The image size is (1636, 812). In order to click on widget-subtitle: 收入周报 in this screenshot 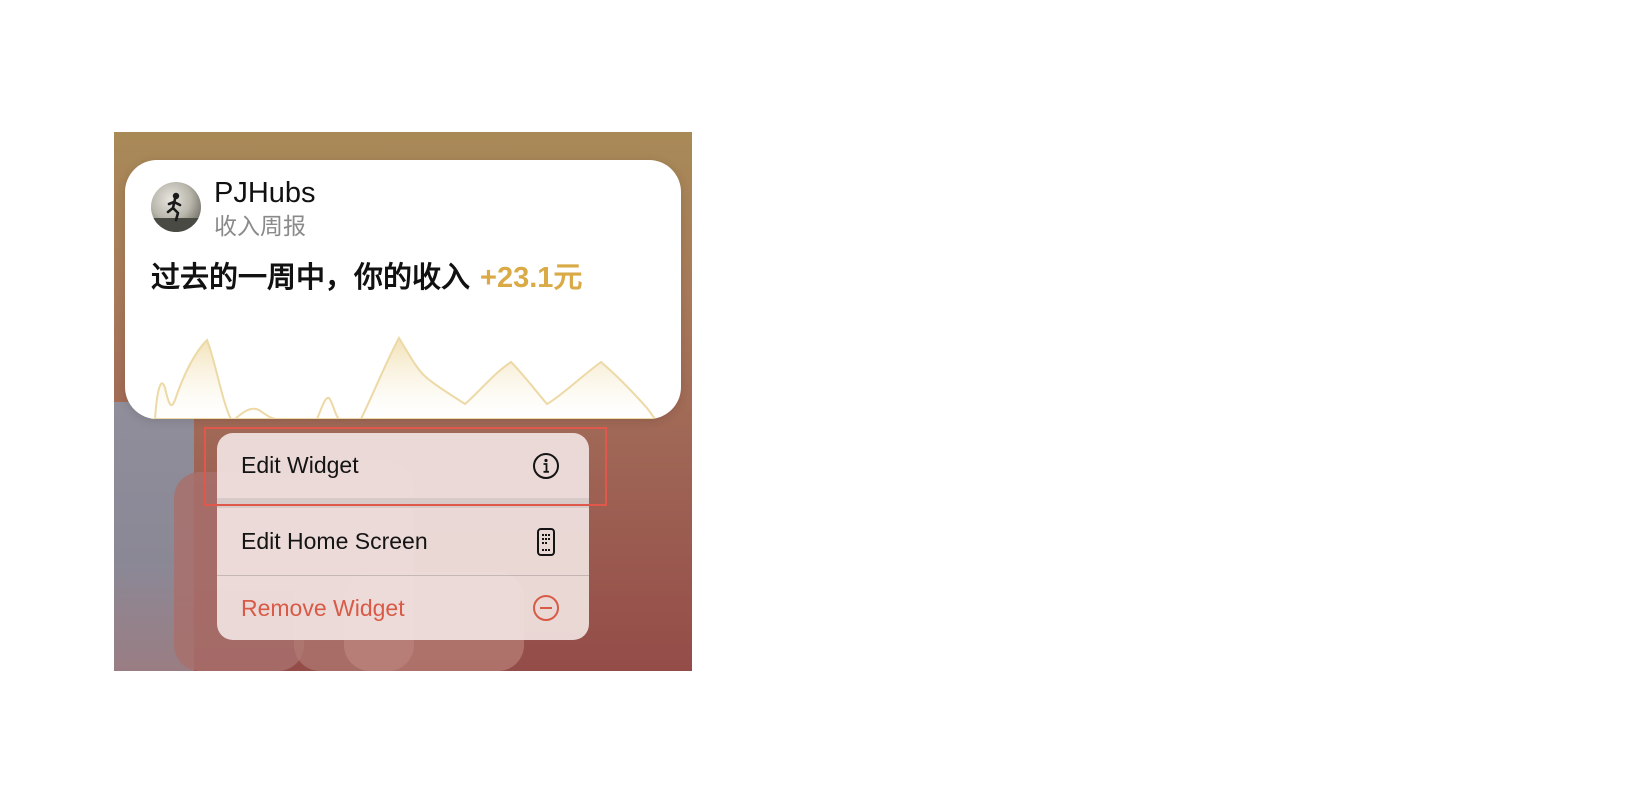, I will do `click(260, 226)`.